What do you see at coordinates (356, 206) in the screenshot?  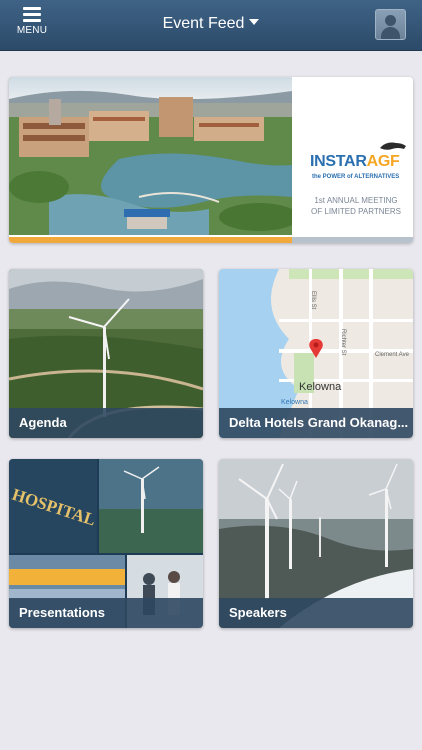 I see `meeting-title: 1st ANNUAL MEETING OF LIMITED PARTNERS` at bounding box center [356, 206].